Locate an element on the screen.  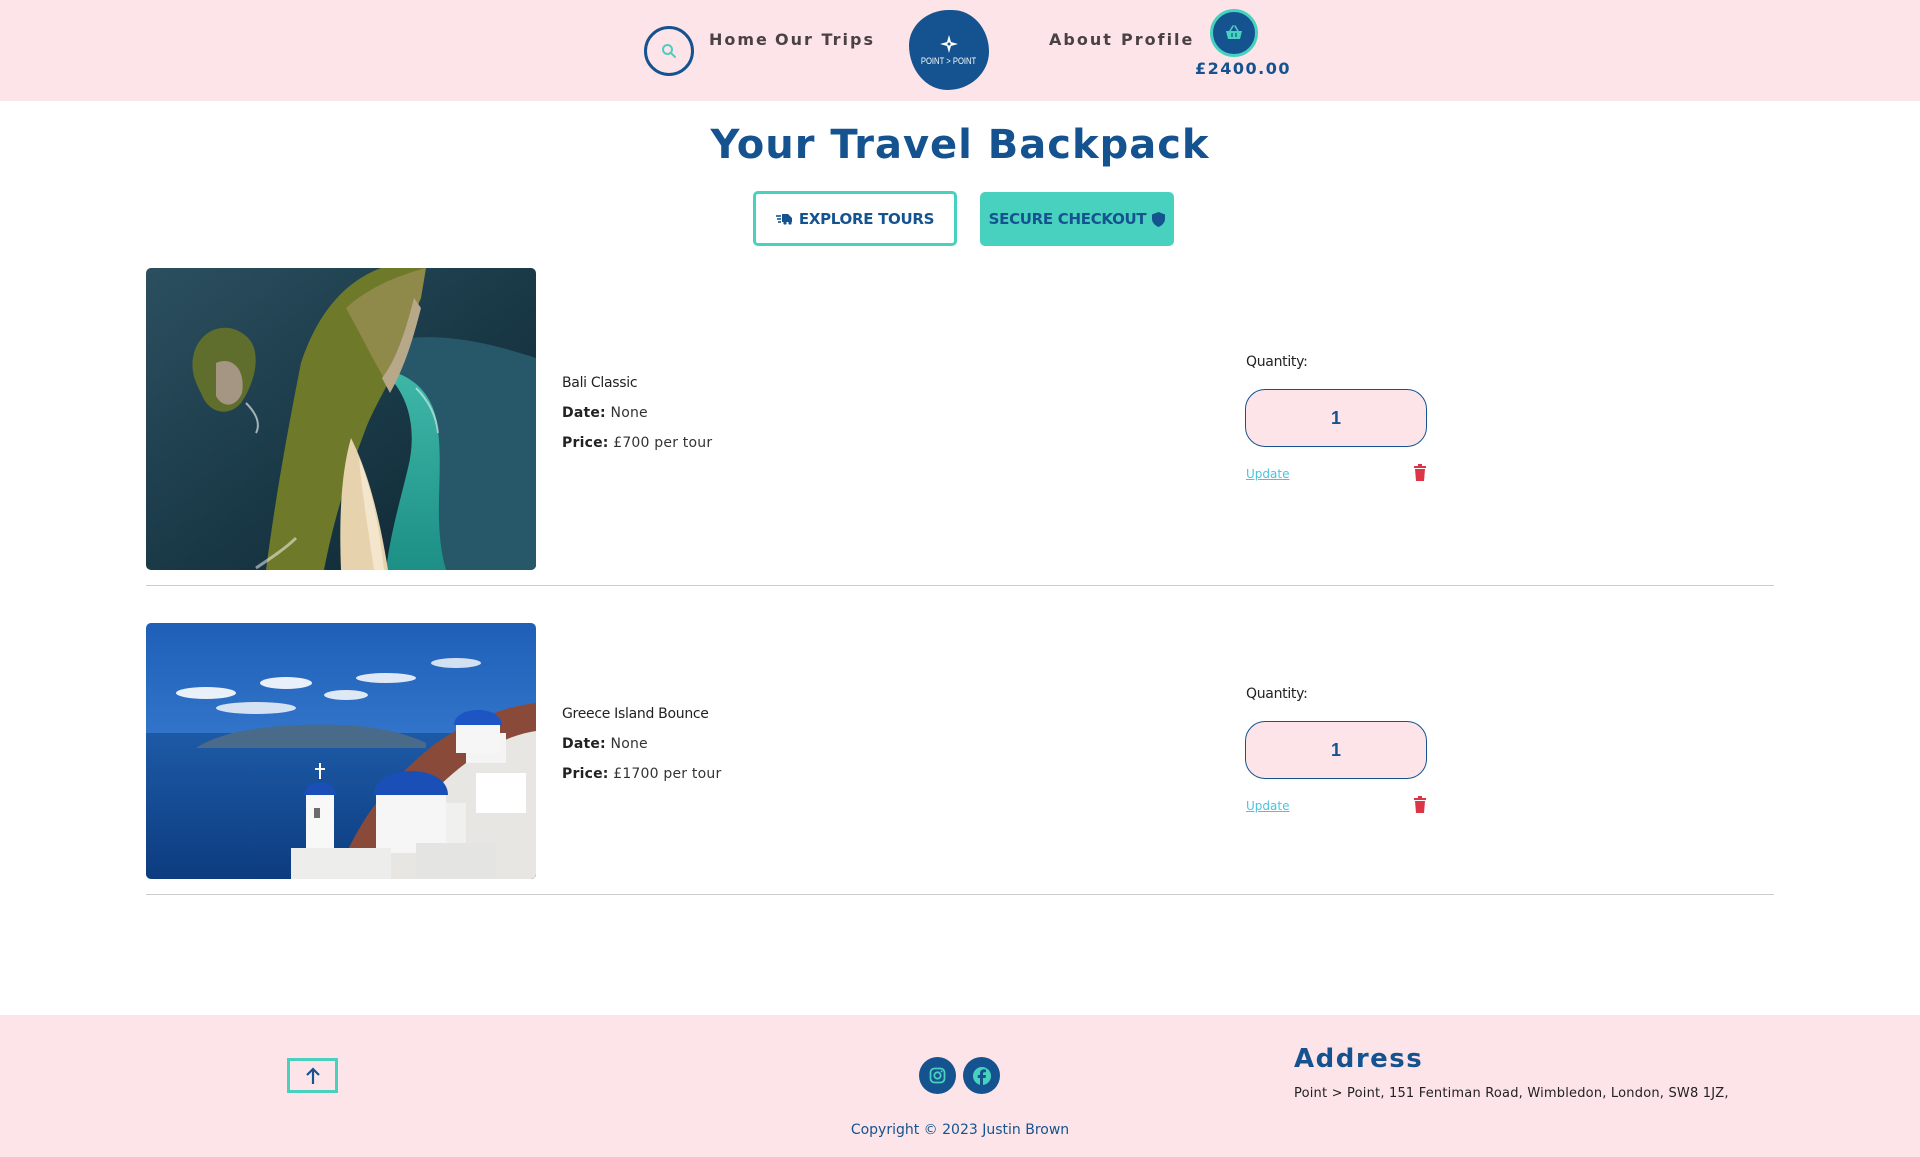
basket-icon is located at coordinates (1234, 32).